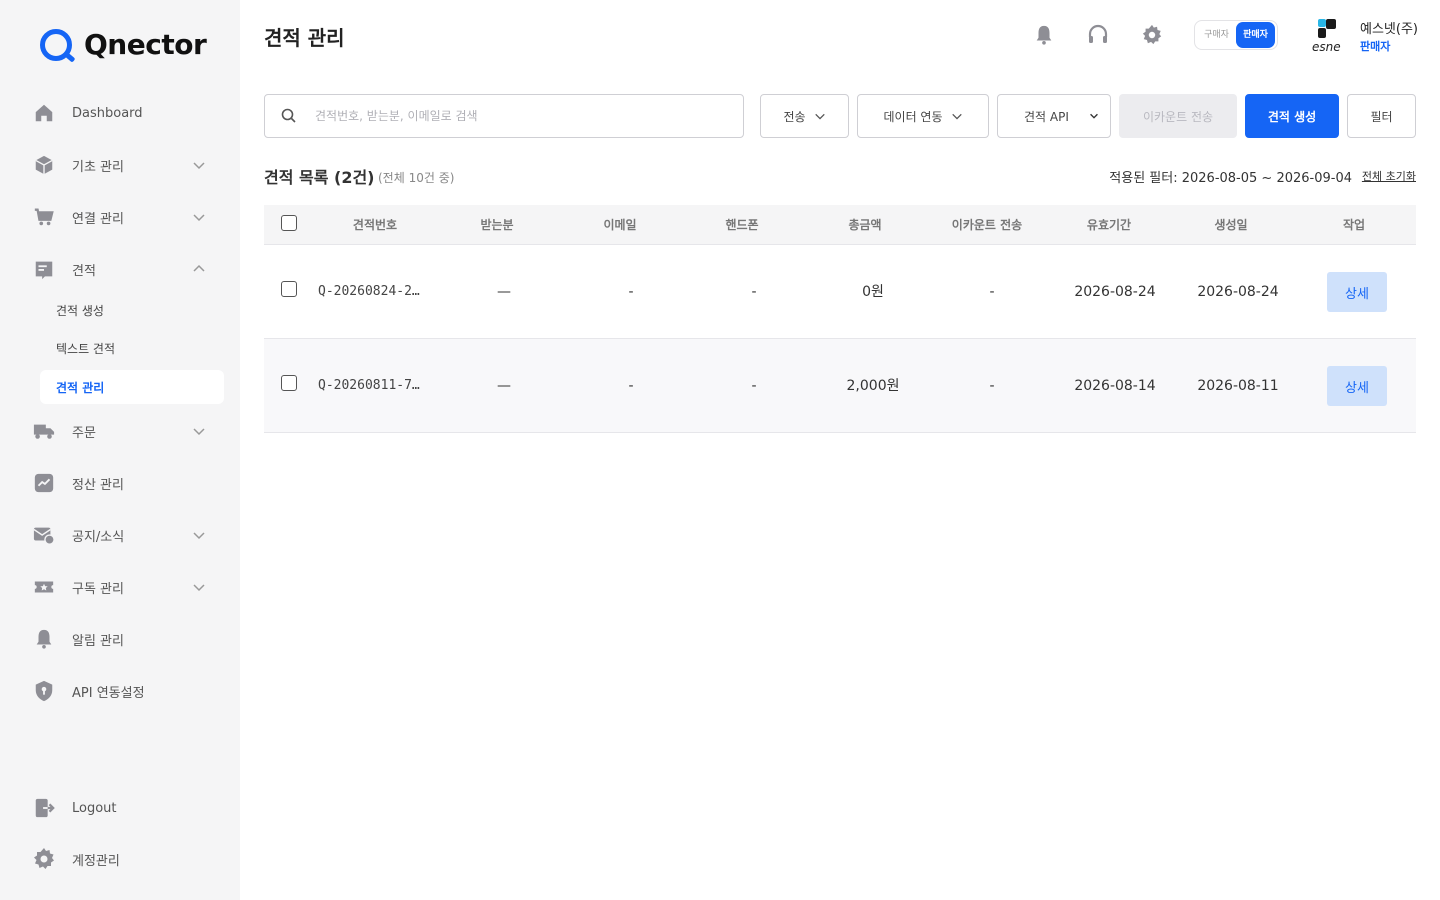 The image size is (1440, 900). Describe the element at coordinates (127, 483) in the screenshot. I see `sidebar-item-settlement: 정산 관리` at that location.